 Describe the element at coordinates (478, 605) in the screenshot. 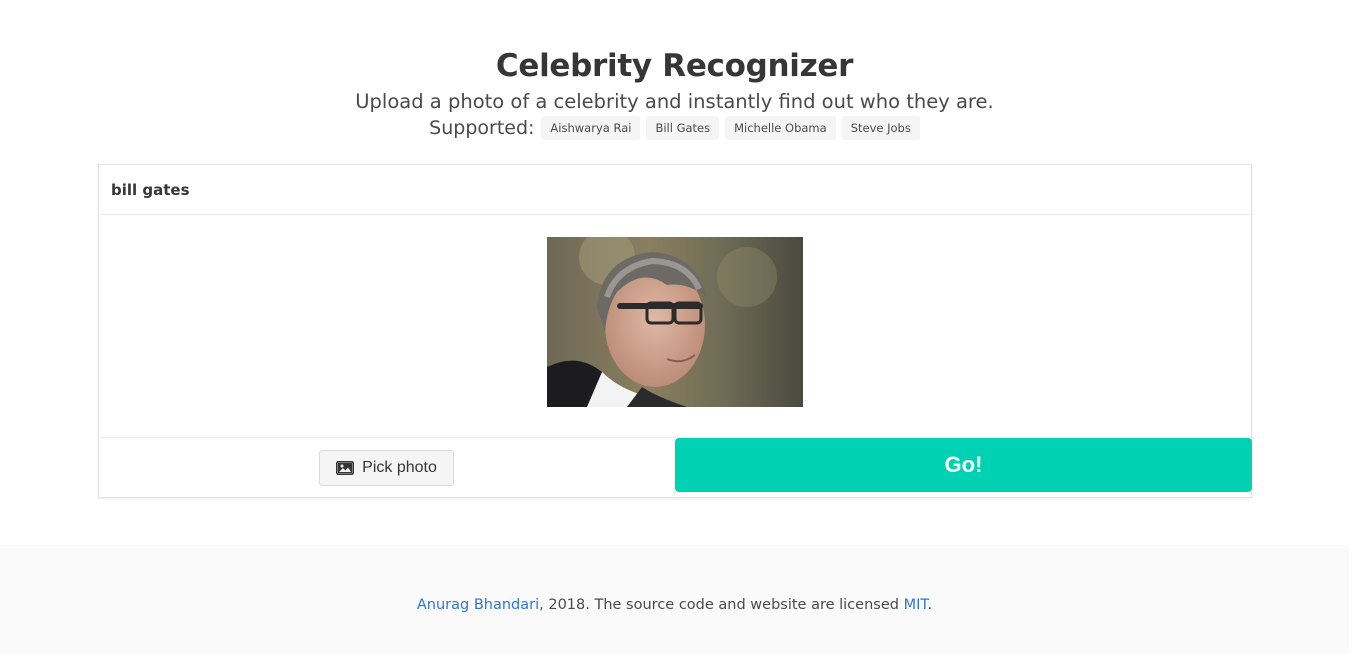

I see `author-link: Anurag Bhandari` at that location.